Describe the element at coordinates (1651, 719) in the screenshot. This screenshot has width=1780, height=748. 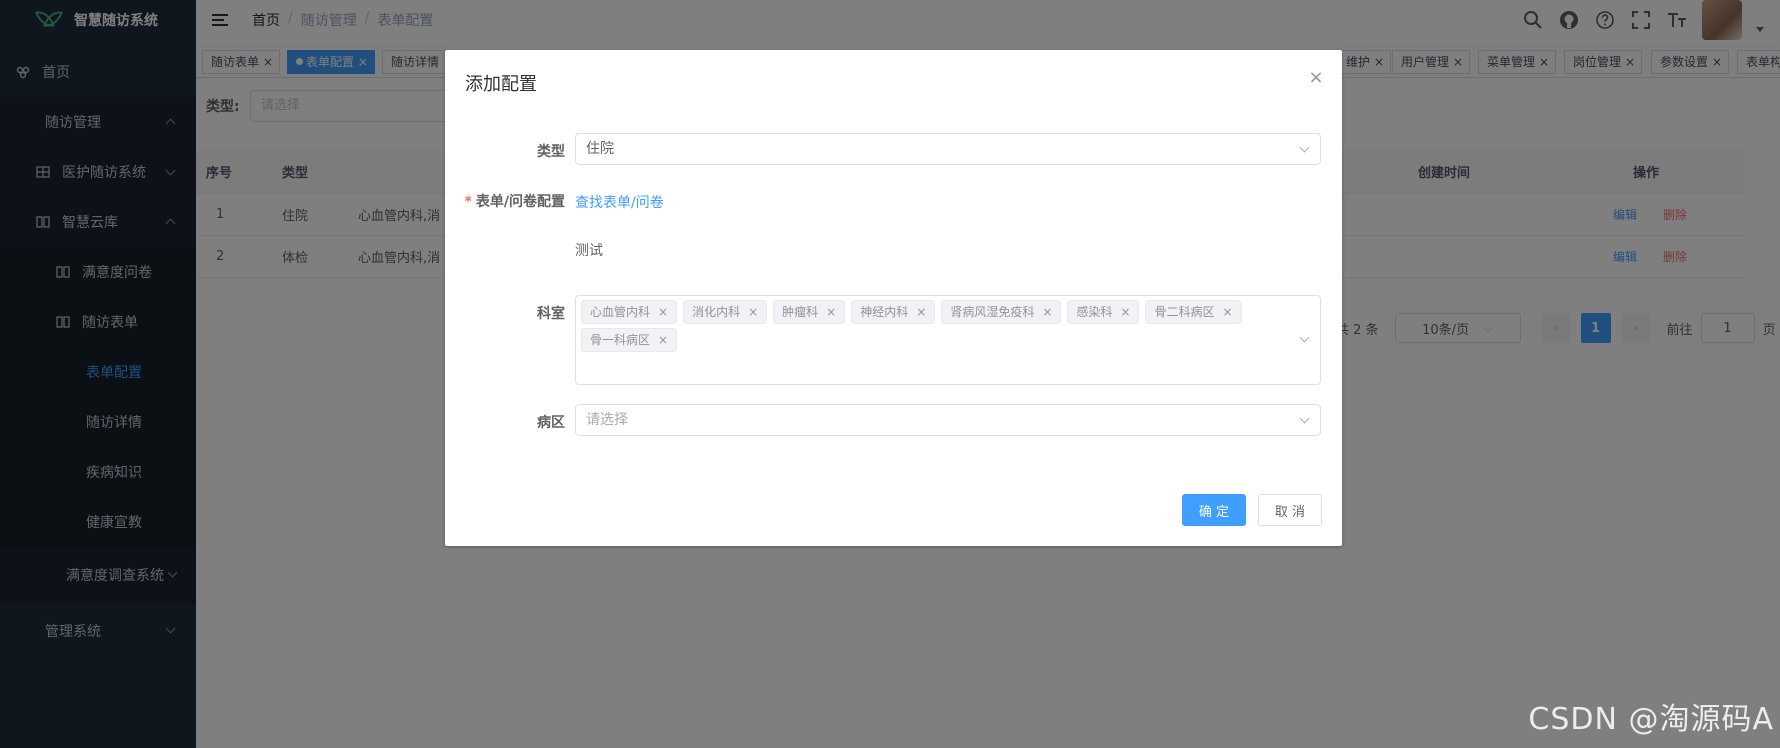
I see `csdn-watermark: CSDN @淘源码A` at that location.